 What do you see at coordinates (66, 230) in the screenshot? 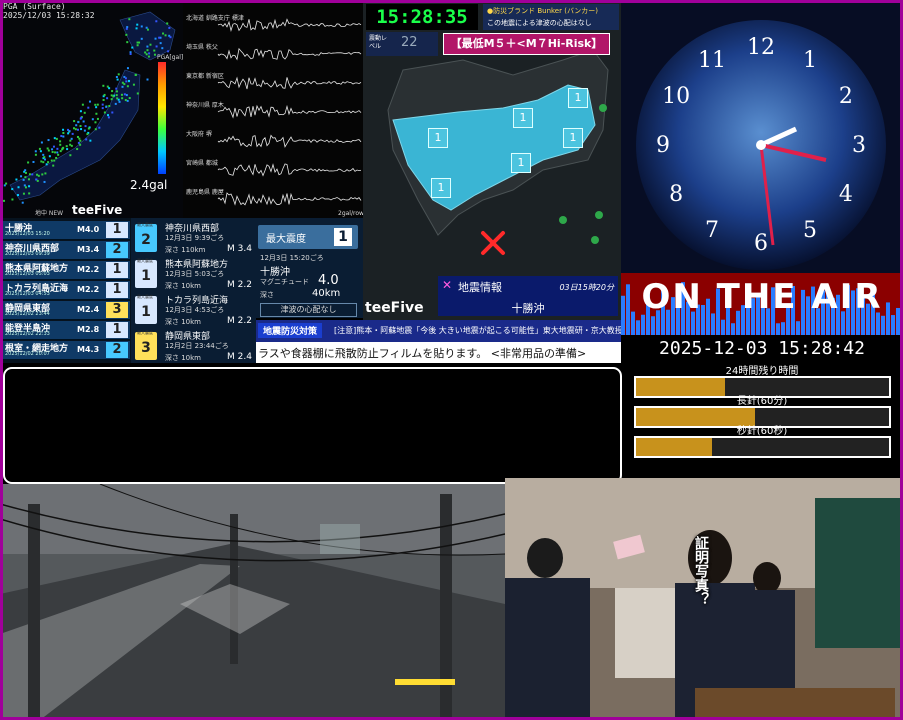
I see `quake-list-row: 十勝沖 2025/12/03 15:20 M4.0 1` at bounding box center [66, 230].